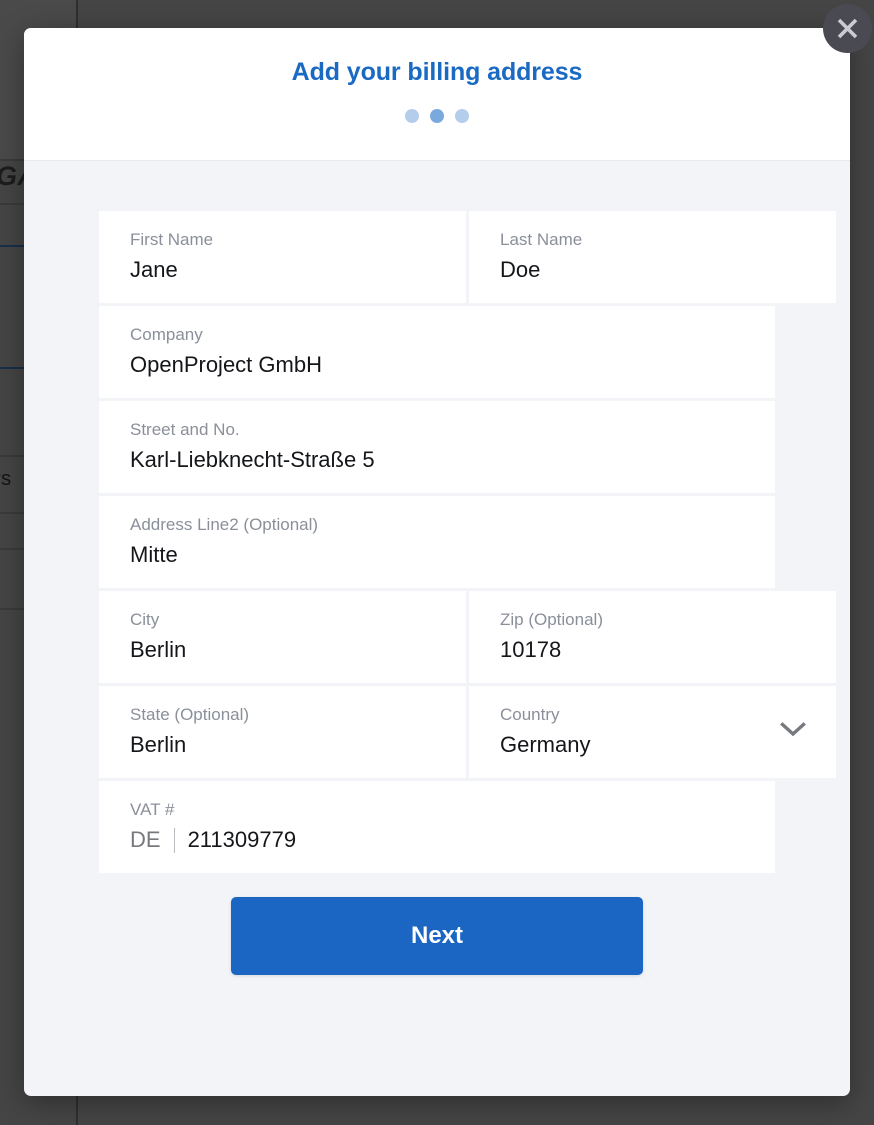 The image size is (874, 1125). I want to click on field-vat: VAT # DE 211309779, so click(437, 827).